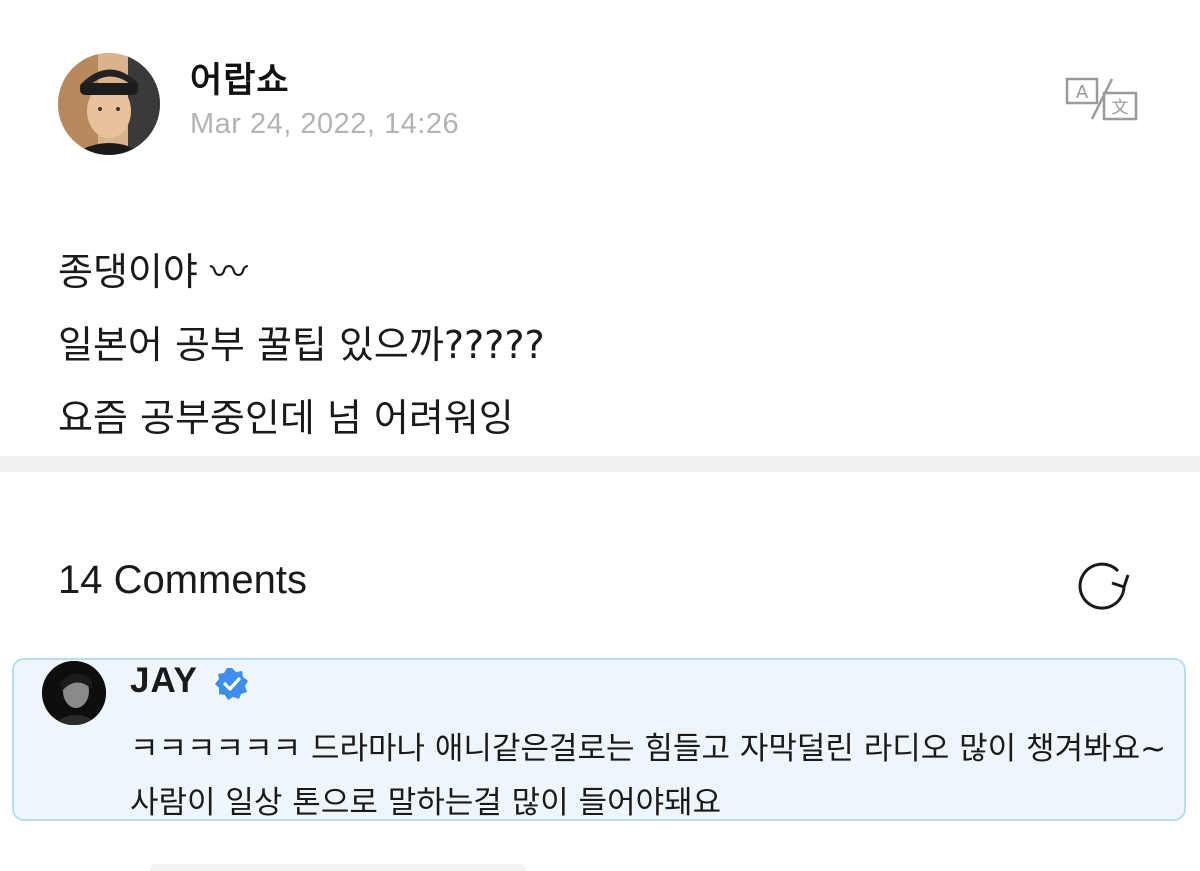 The width and height of the screenshot is (1200, 871). Describe the element at coordinates (164, 681) in the screenshot. I see `commenter-name: JAY` at that location.